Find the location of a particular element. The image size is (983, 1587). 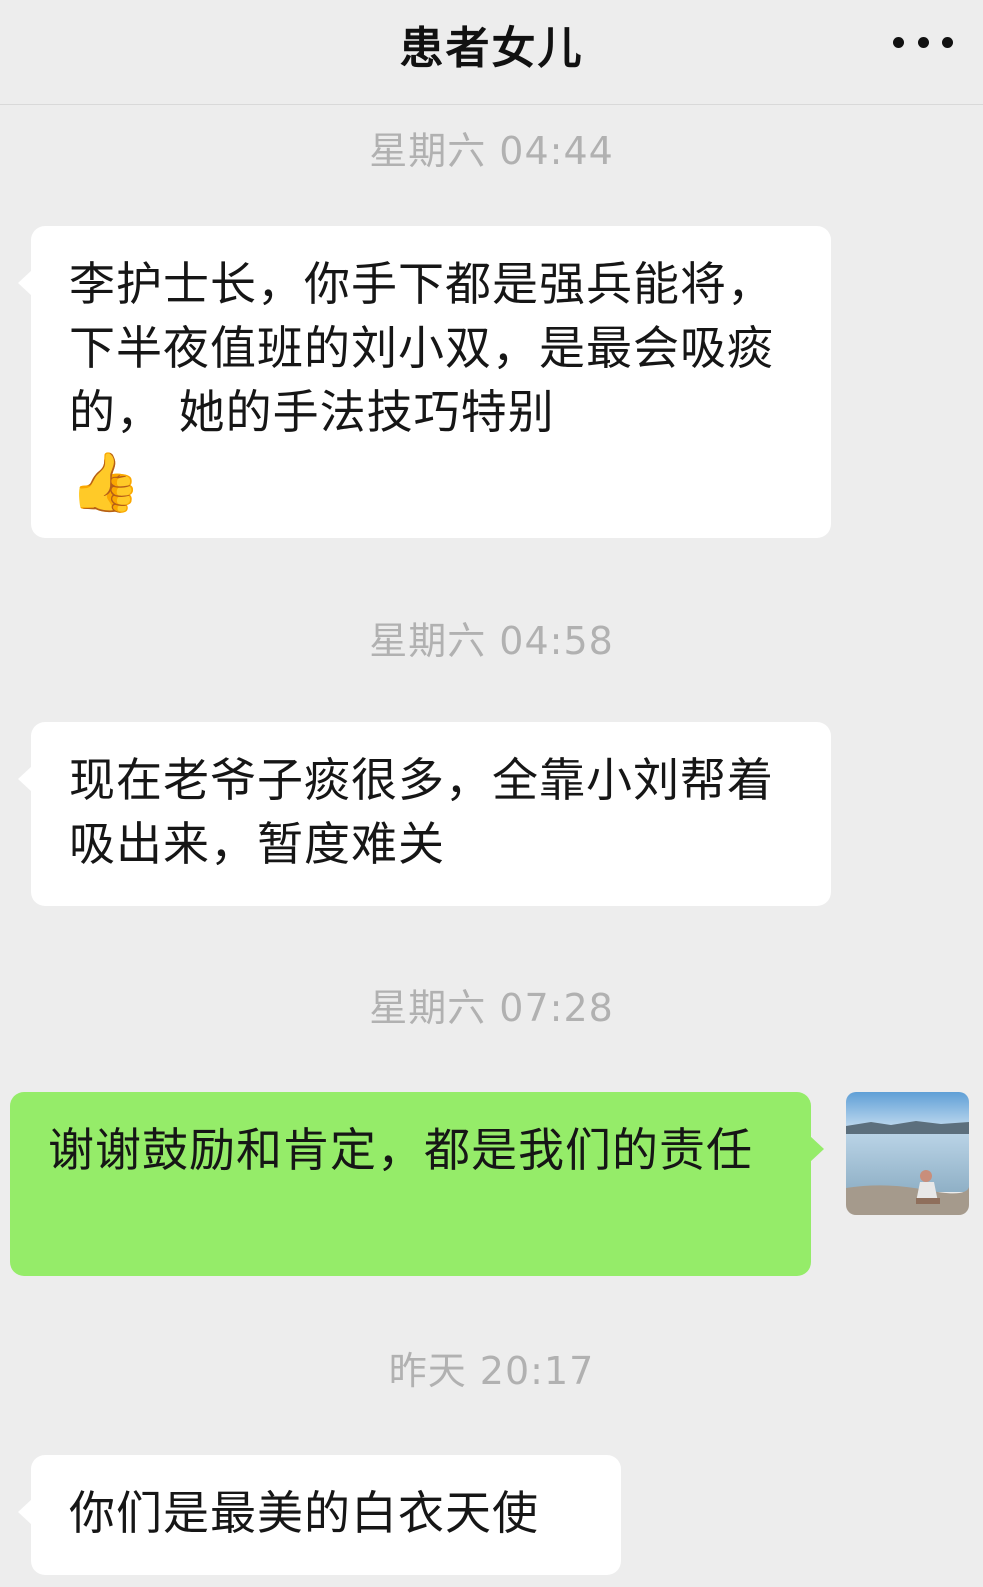

timestamp: 昨天 20:17 is located at coordinates (491, 1371).